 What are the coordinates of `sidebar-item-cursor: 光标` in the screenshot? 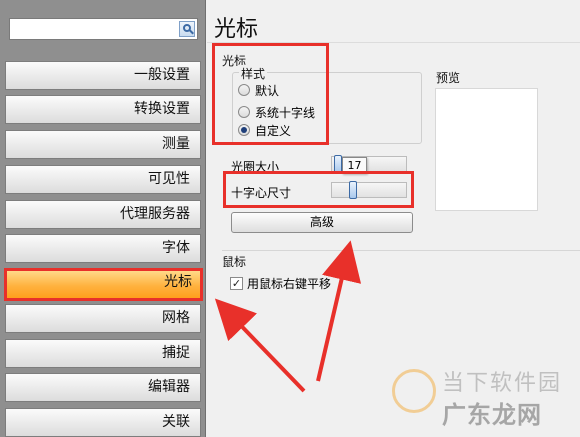 It's located at (103, 284).